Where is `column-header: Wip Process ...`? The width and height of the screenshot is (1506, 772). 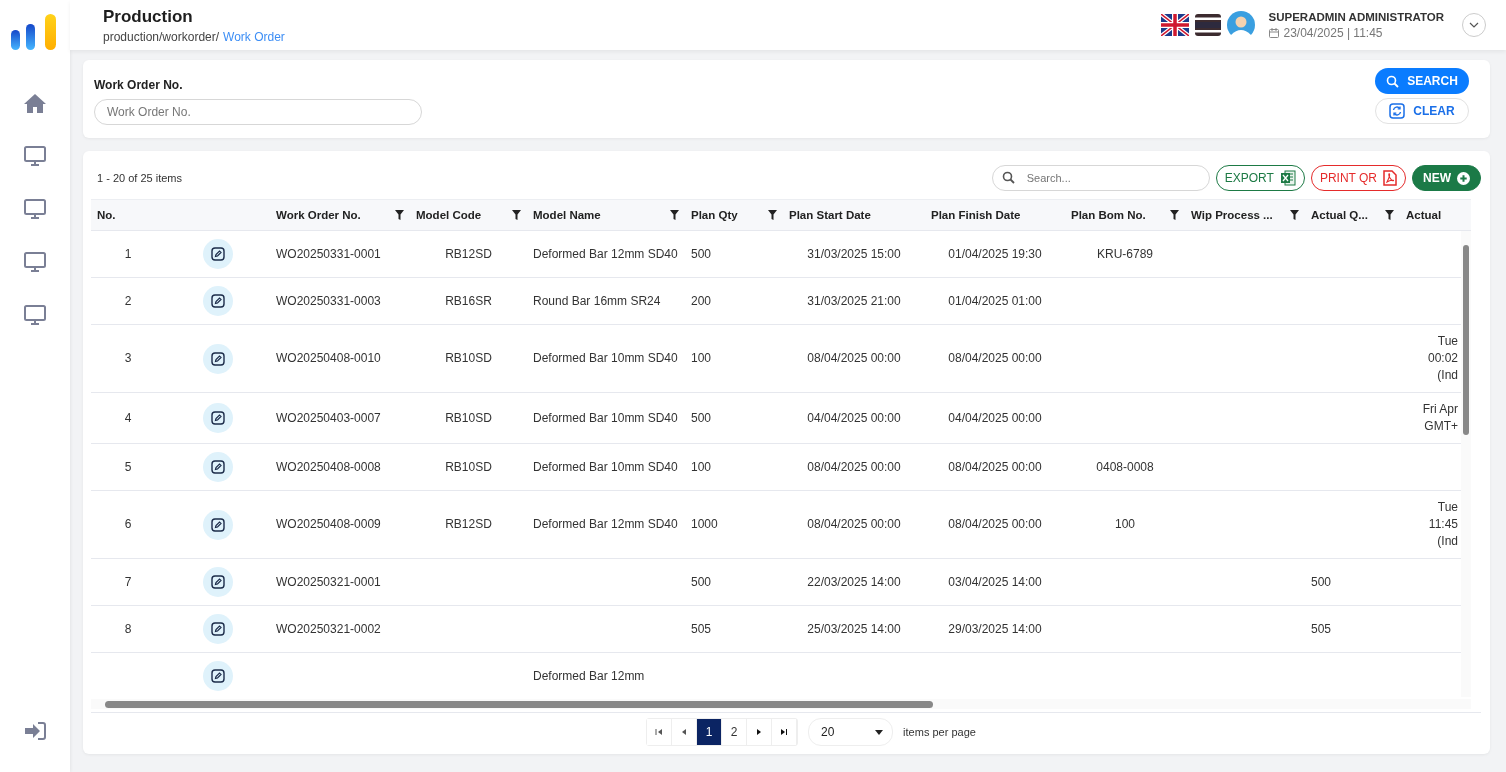 column-header: Wip Process ... is located at coordinates (1245, 215).